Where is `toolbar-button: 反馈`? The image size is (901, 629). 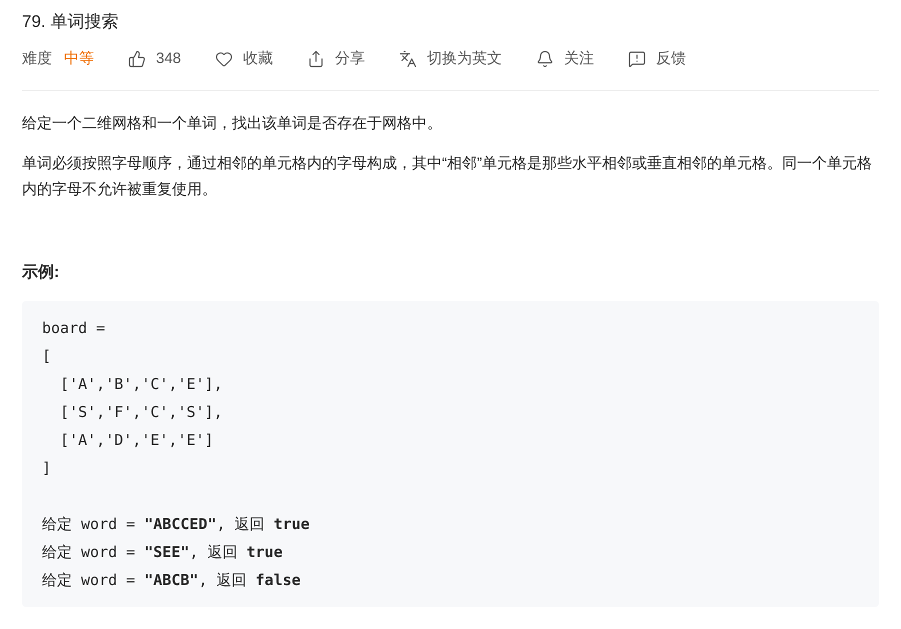 toolbar-button: 反馈 is located at coordinates (657, 59).